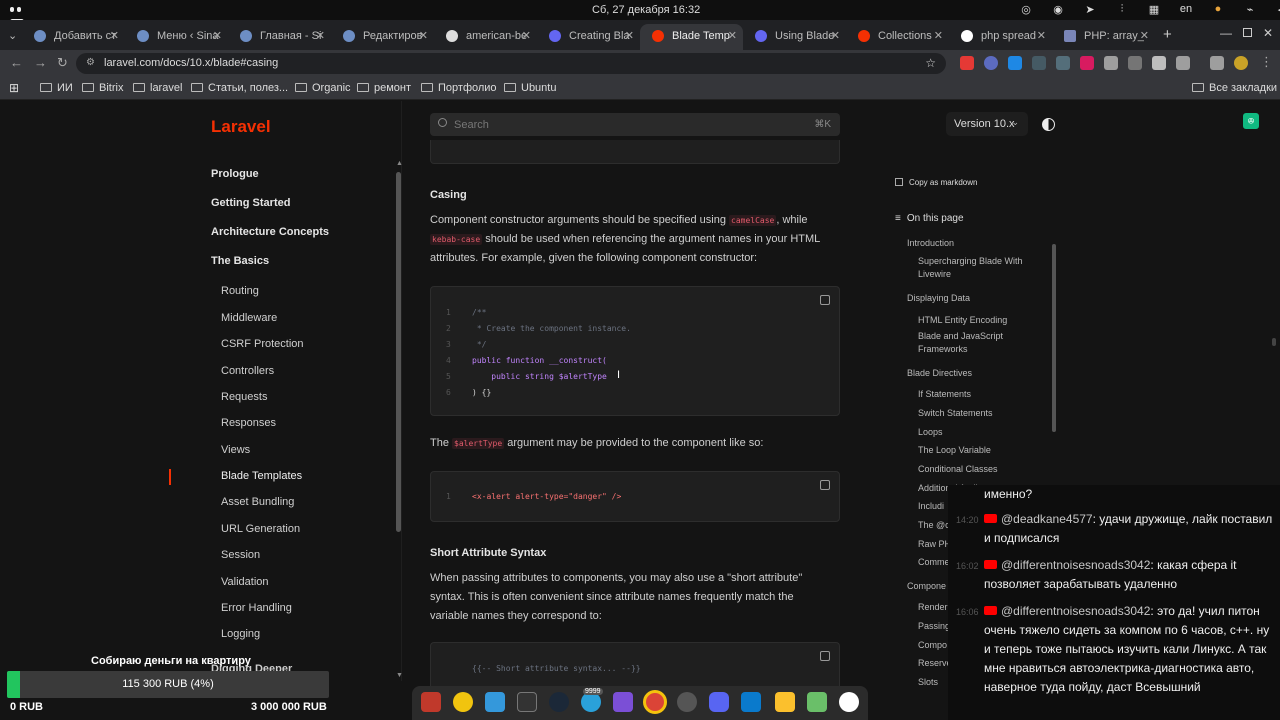  Describe the element at coordinates (1274, 342) in the screenshot. I see `page-scrollbar` at that location.